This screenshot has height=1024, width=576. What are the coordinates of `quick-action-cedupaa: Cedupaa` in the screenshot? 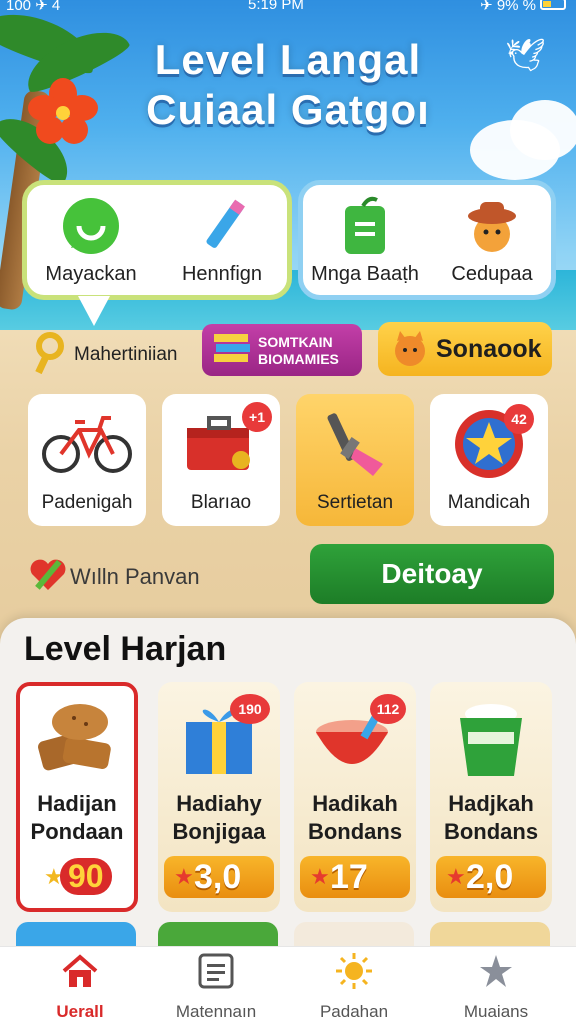 It's located at (492, 241).